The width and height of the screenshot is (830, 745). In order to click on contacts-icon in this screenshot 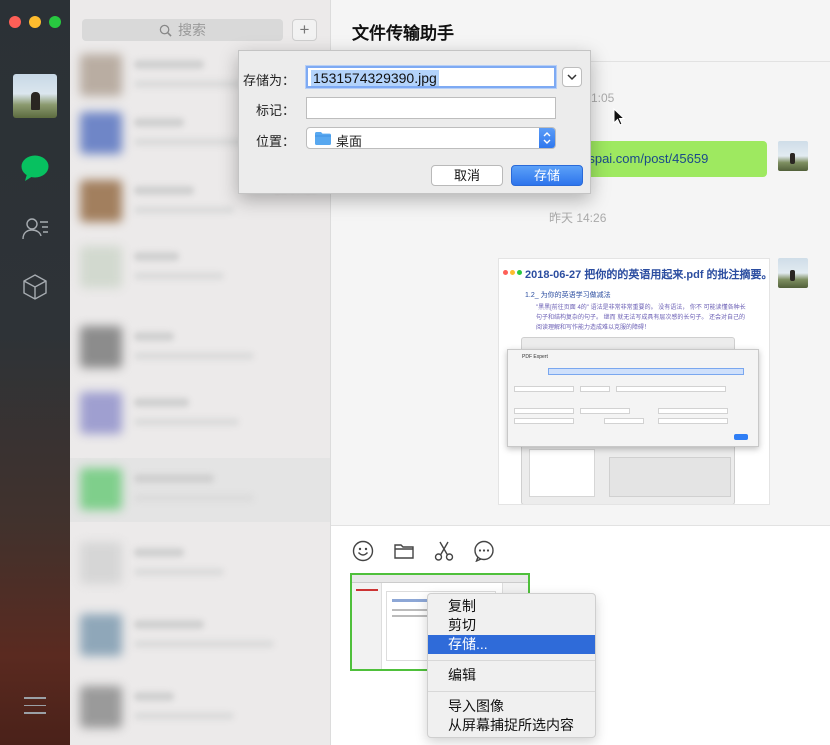, I will do `click(35, 229)`.